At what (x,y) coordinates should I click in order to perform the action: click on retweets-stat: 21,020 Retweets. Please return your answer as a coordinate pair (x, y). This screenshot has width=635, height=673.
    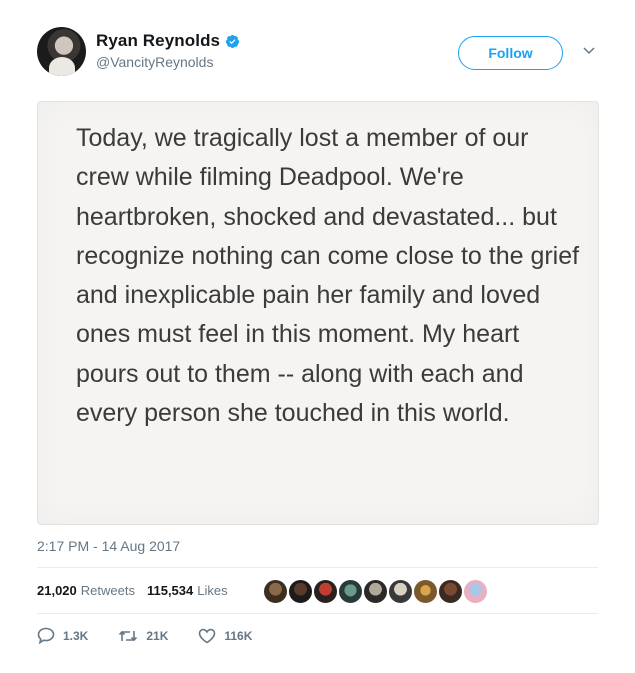
    Looking at the image, I should click on (86, 590).